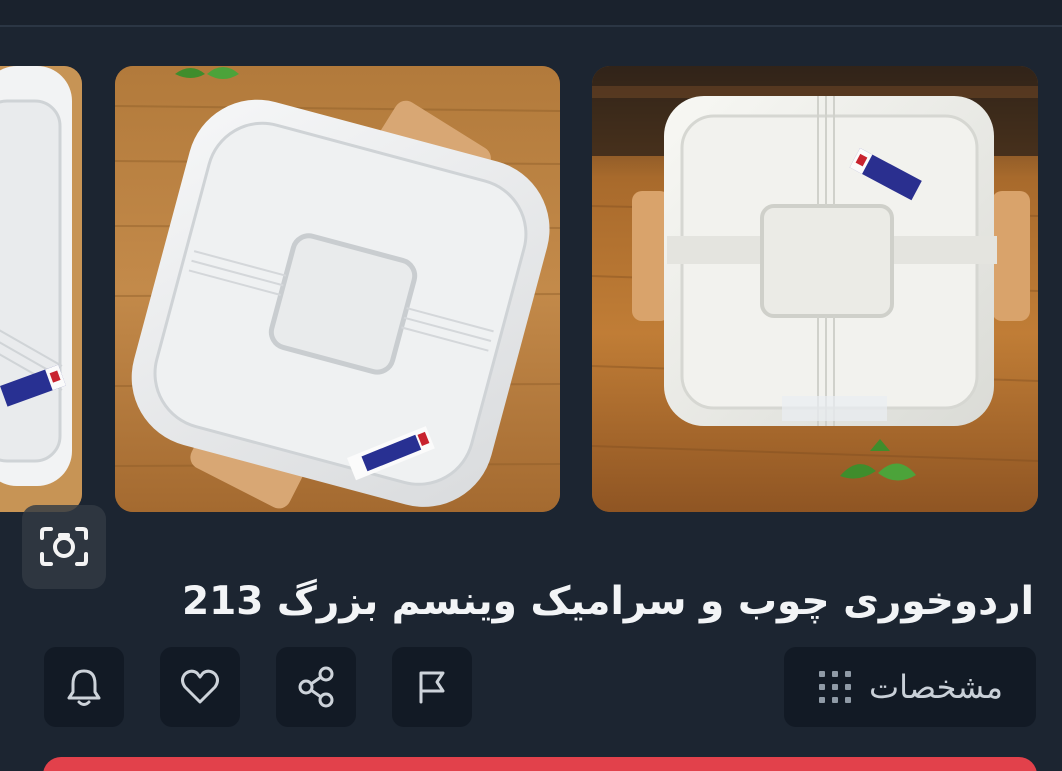 The width and height of the screenshot is (1062, 771). I want to click on heart-icon, so click(200, 686).